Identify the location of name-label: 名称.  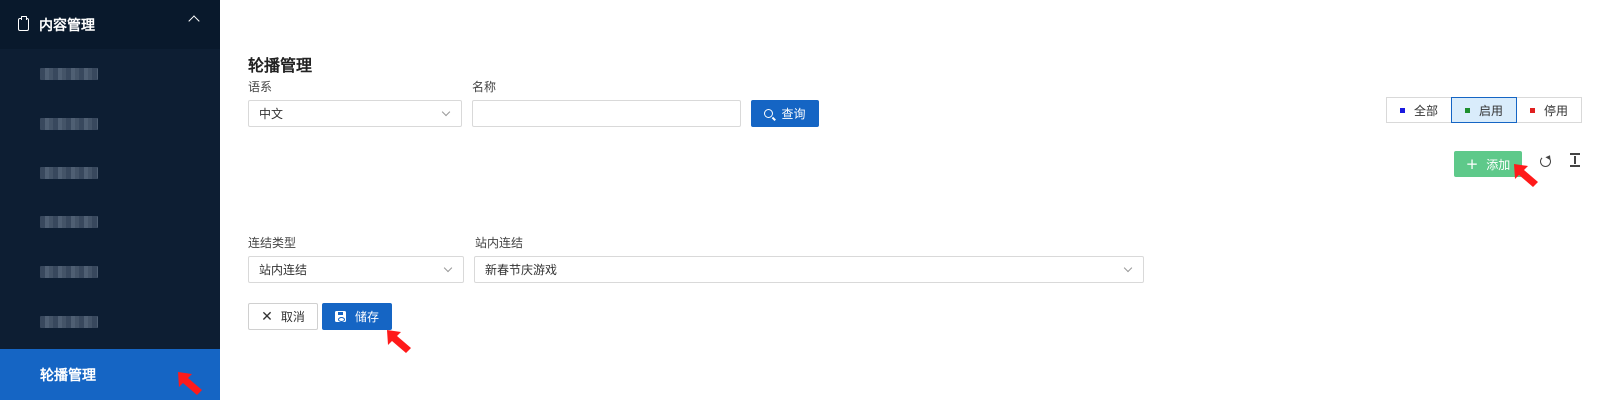
(484, 87).